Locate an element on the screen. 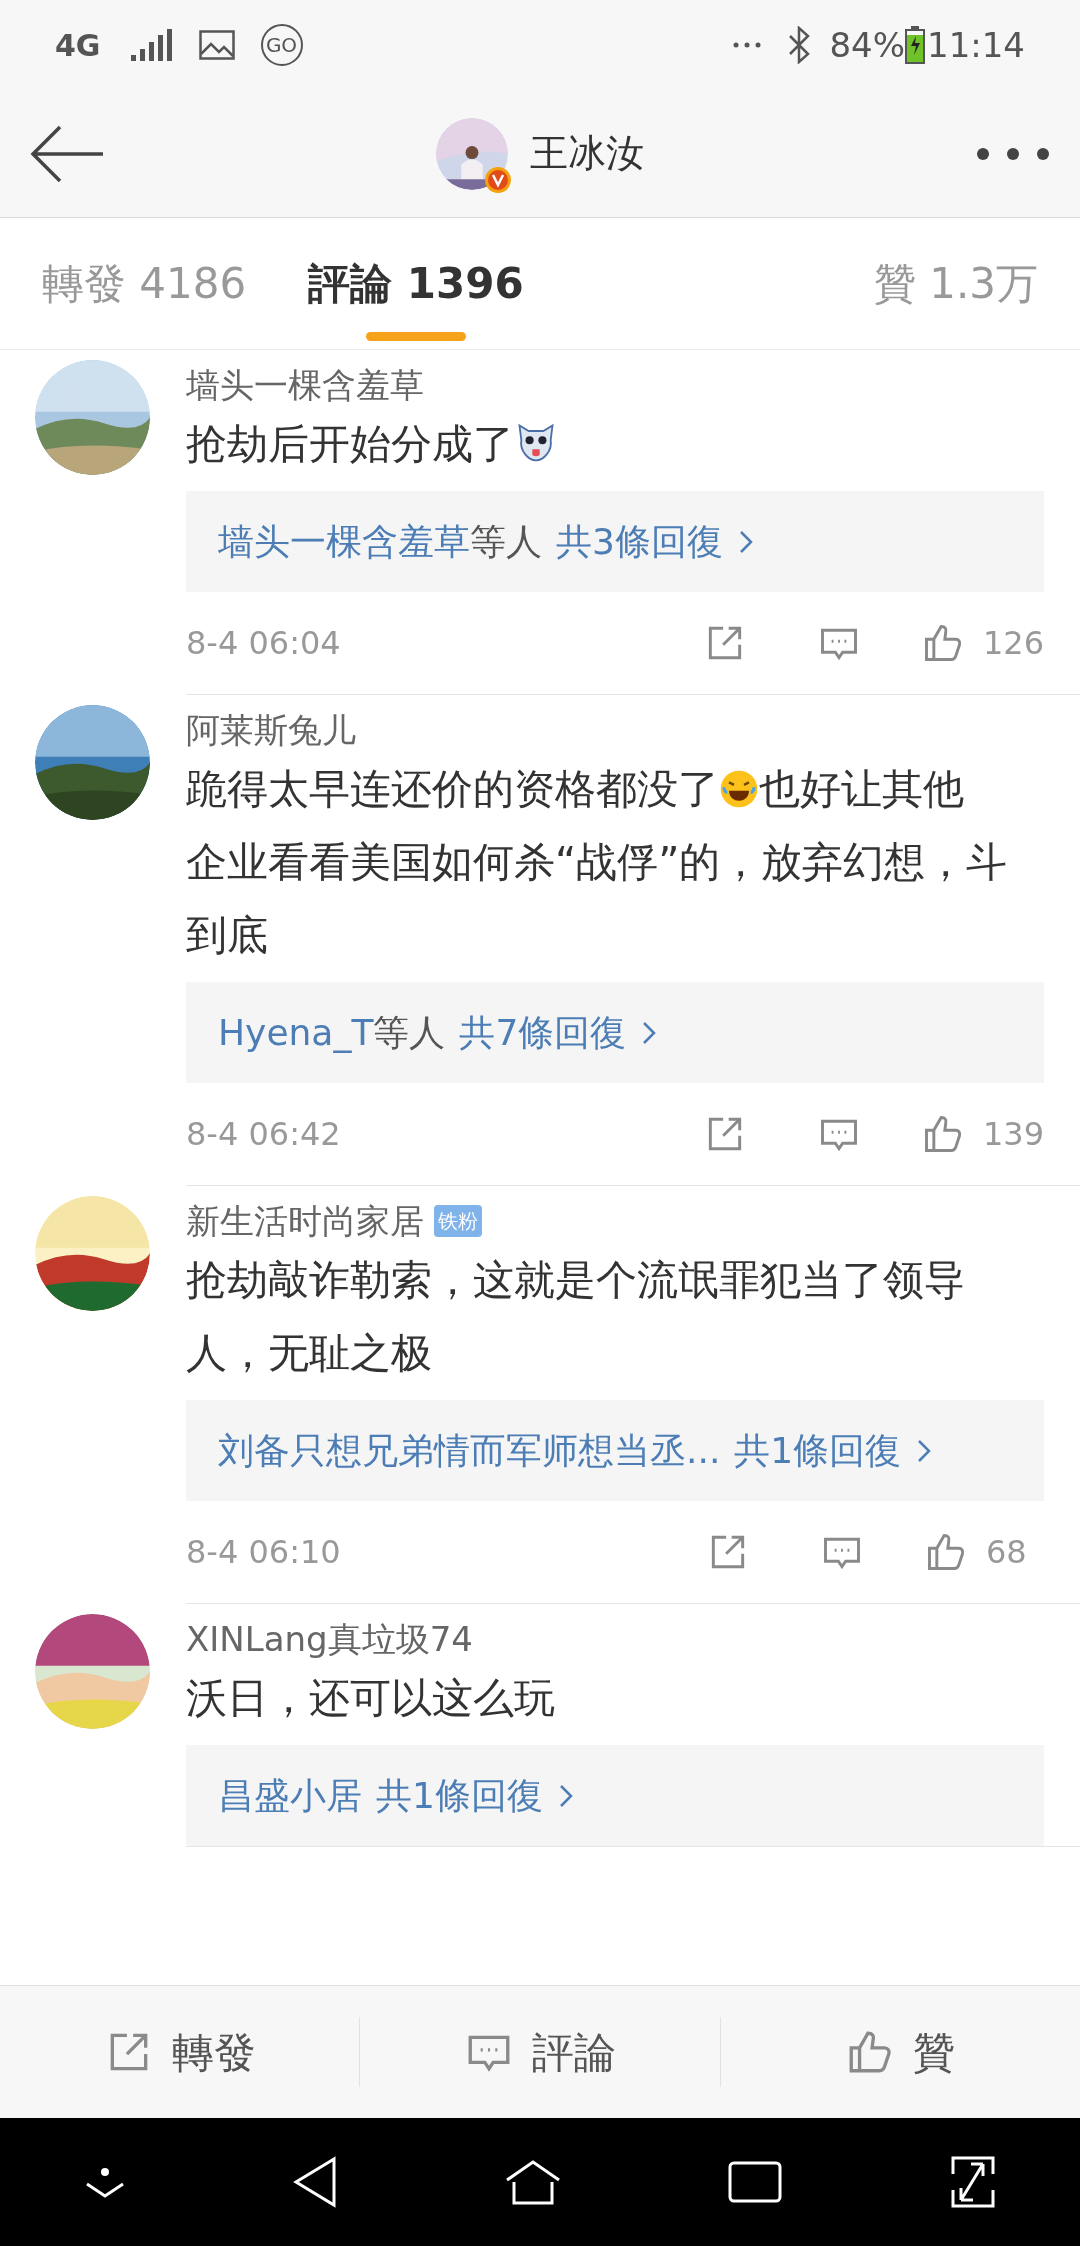 The image size is (1080, 2246). signal-icon is located at coordinates (151, 45).